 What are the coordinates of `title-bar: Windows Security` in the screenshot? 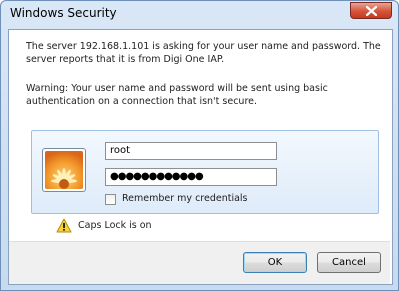 It's located at (199, 14).